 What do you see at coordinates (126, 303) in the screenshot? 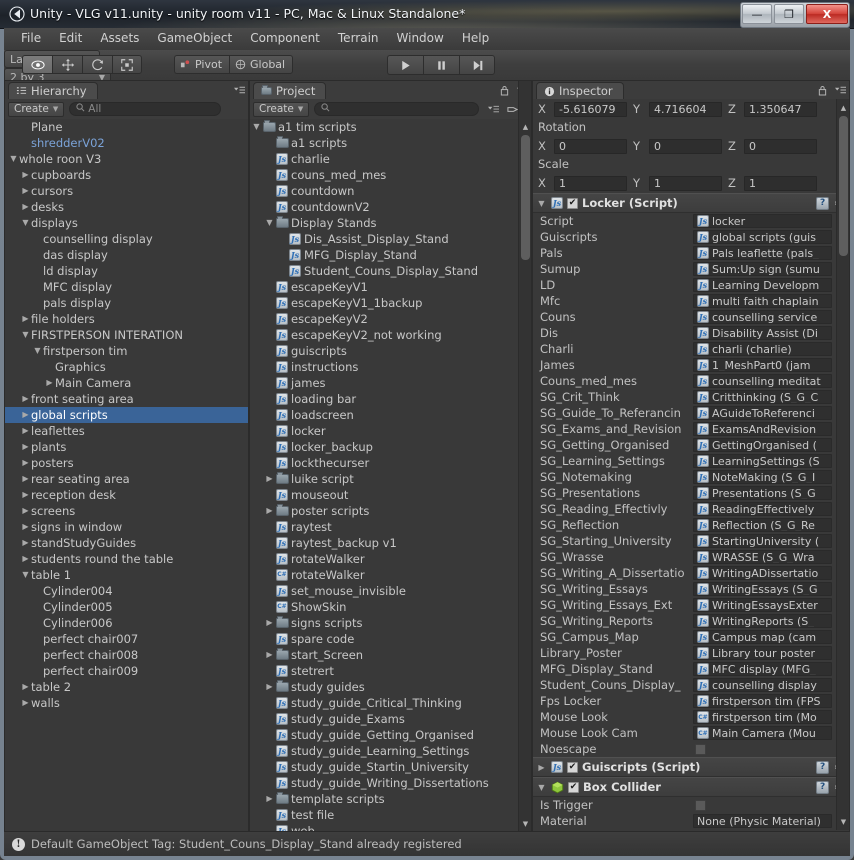
I see `hierarchy-item: pals display` at bounding box center [126, 303].